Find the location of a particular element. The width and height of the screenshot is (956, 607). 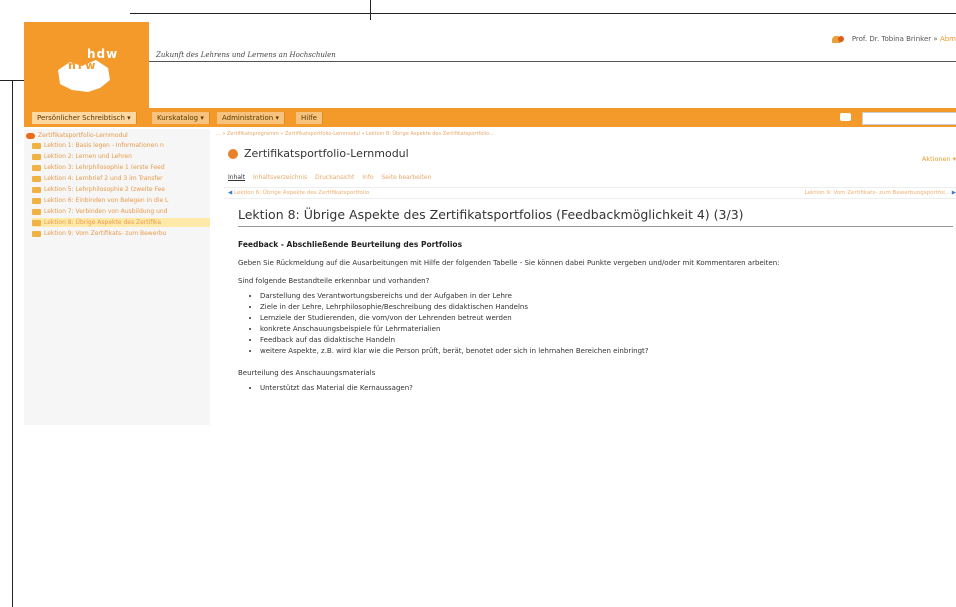

sidebar-item-label: Lektion 7: Verbinden von Ausbildung und is located at coordinates (106, 211).